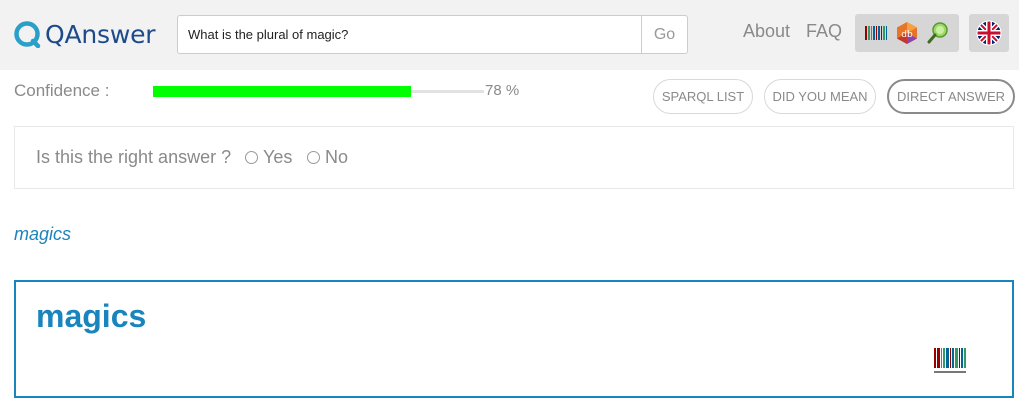  What do you see at coordinates (100, 34) in the screenshot?
I see `logo-text: QAnswer` at bounding box center [100, 34].